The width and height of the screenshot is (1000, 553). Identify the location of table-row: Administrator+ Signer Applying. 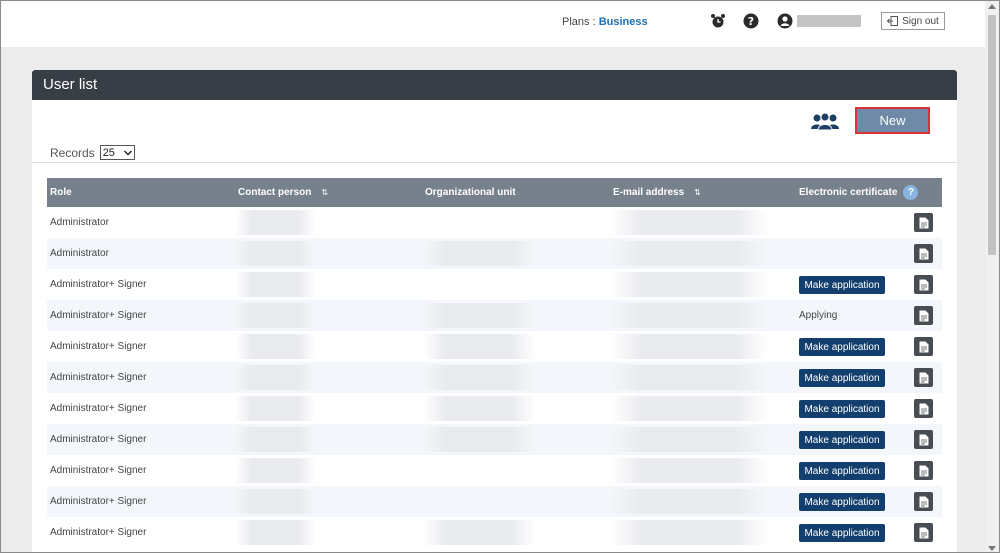
(494, 315).